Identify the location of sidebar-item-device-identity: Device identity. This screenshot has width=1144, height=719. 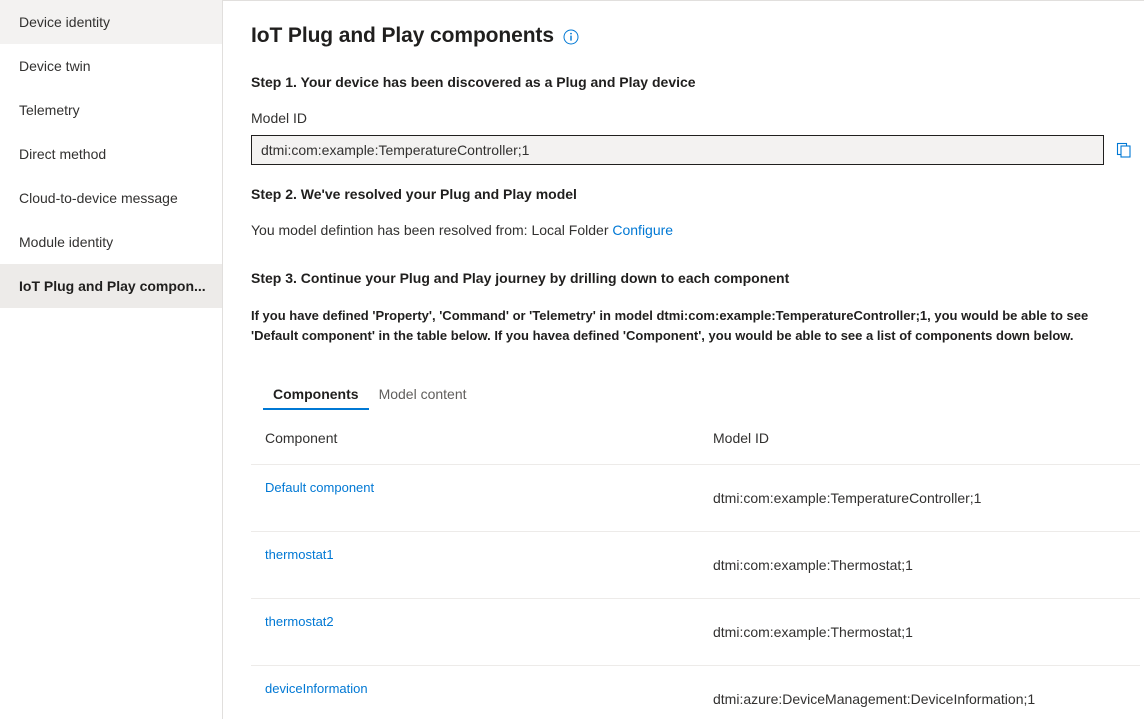
(111, 22).